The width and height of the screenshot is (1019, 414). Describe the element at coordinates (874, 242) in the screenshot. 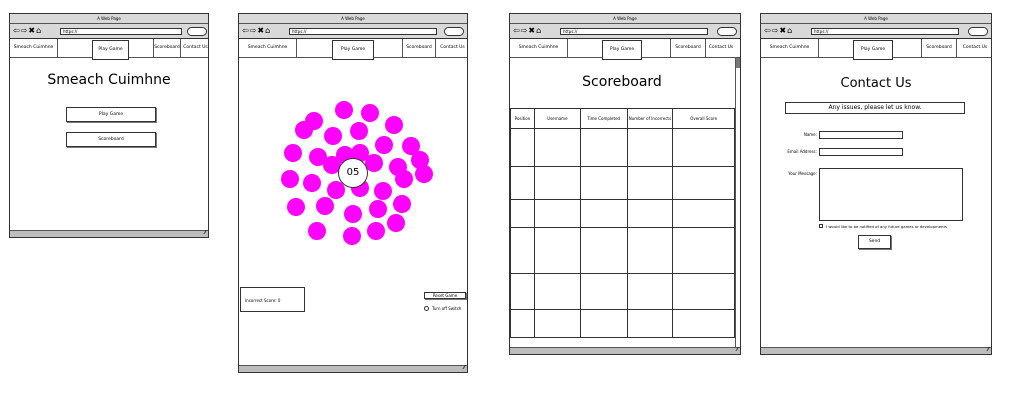

I see `send-button: Send` at that location.